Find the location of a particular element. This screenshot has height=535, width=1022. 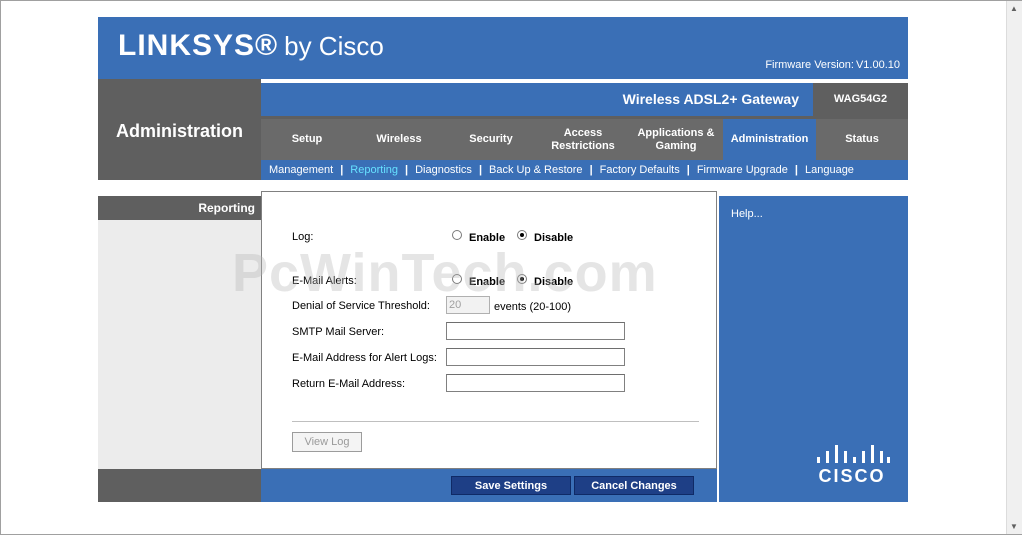

smtp-server-label: SMTP Mail Server: is located at coordinates (338, 332).